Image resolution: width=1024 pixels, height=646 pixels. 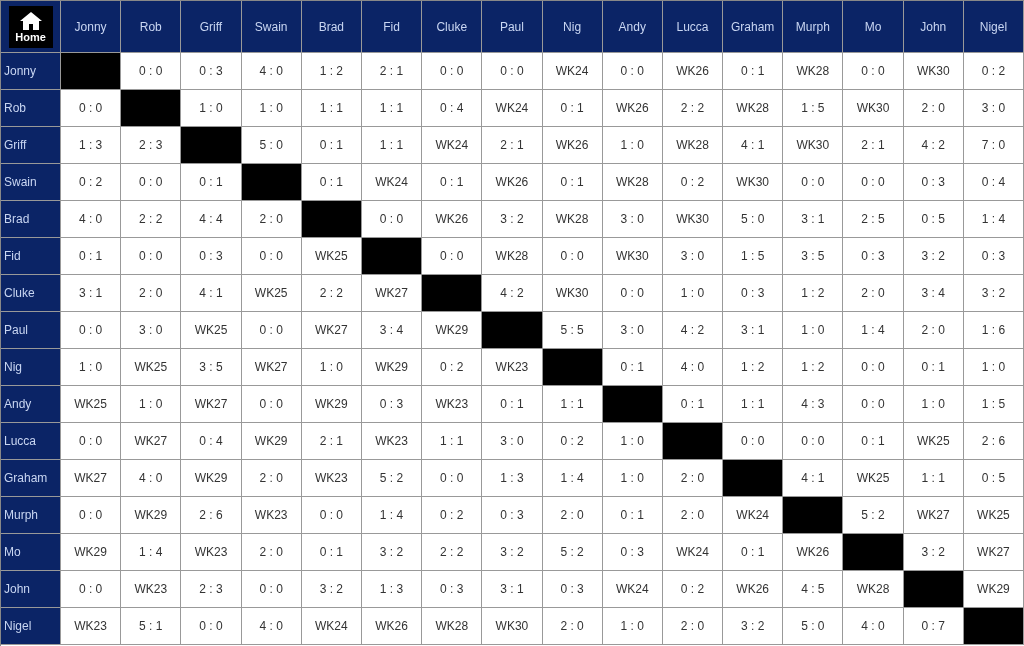 What do you see at coordinates (30, 20) in the screenshot?
I see `house-icon` at bounding box center [30, 20].